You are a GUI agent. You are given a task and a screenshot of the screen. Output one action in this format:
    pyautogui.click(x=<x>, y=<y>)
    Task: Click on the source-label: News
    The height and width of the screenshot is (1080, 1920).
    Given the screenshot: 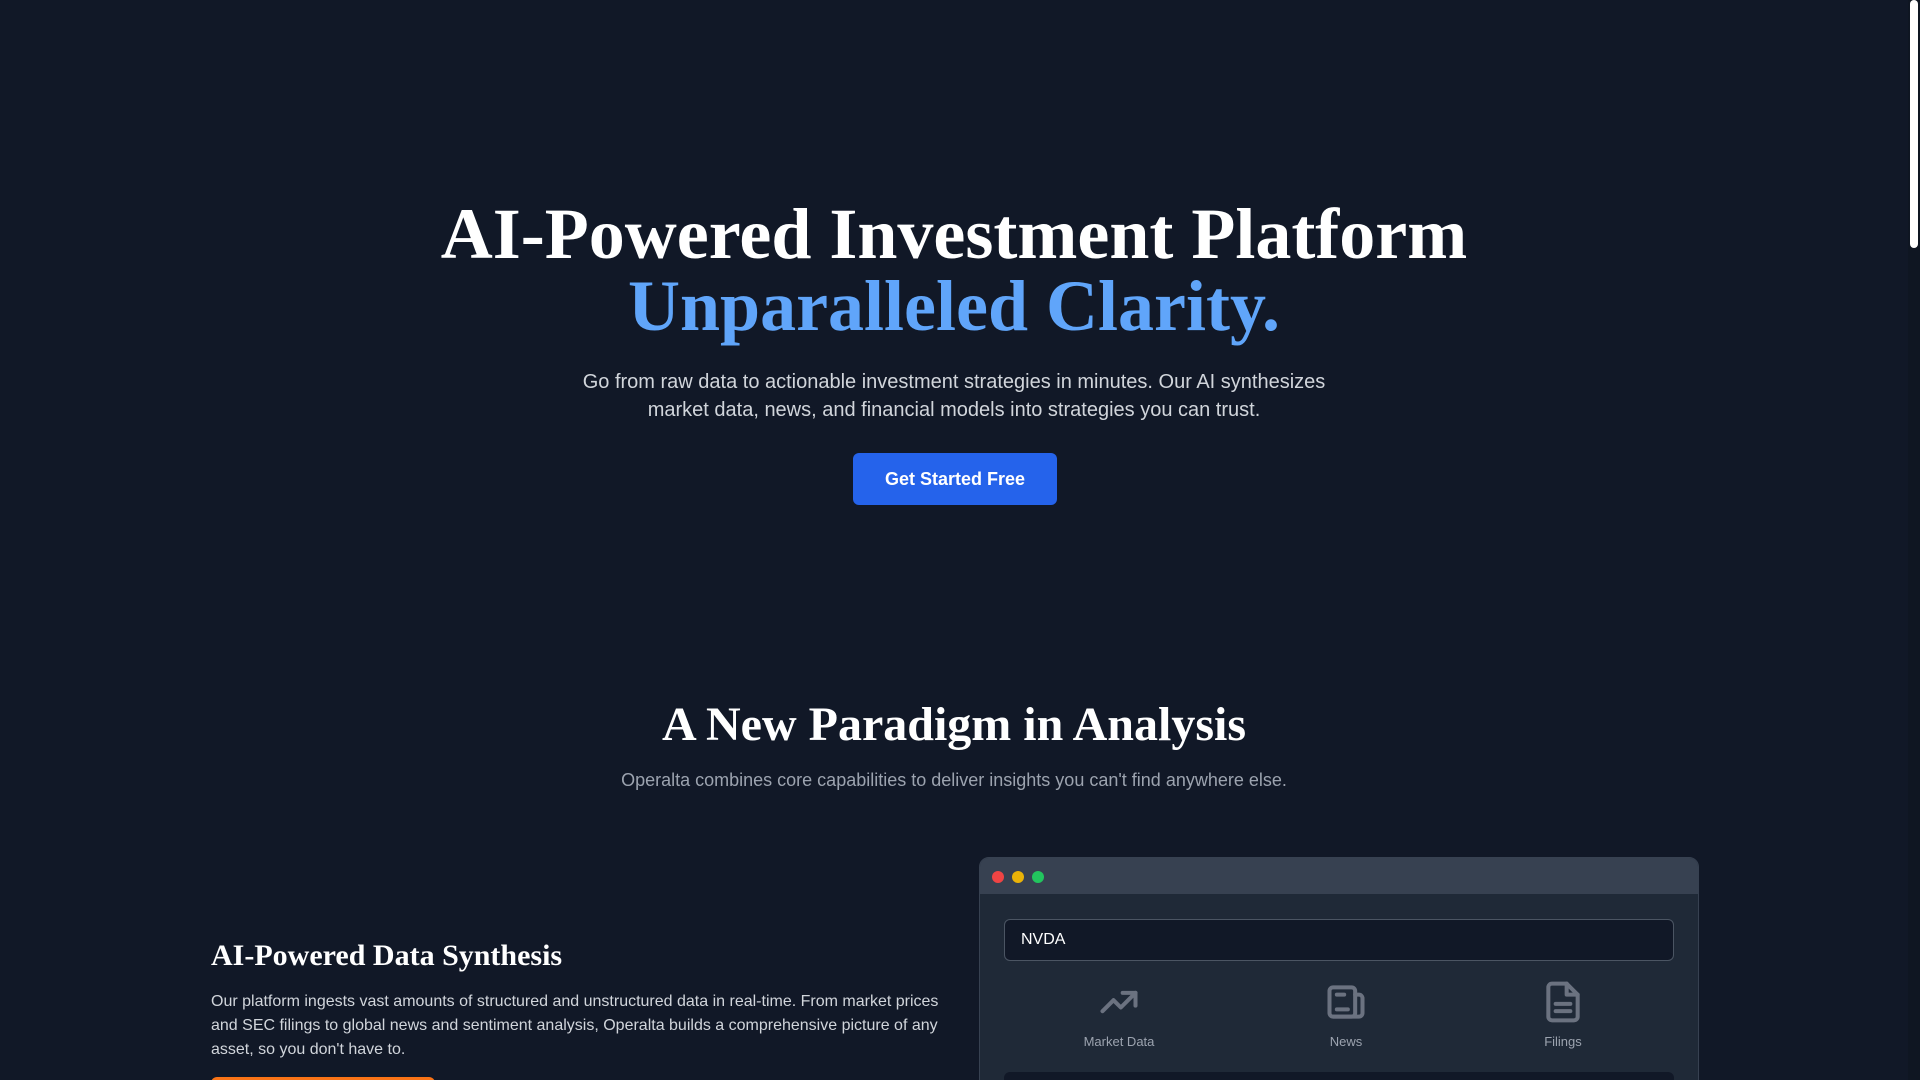 What is the action you would take?
    pyautogui.click(x=1346, y=1041)
    